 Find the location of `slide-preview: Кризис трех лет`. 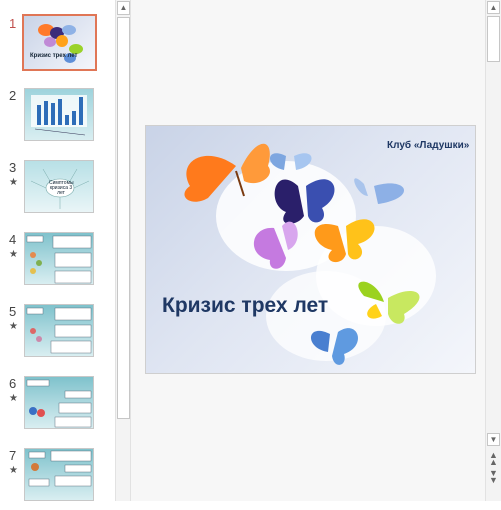

slide-preview: Кризис трех лет is located at coordinates (59, 42).